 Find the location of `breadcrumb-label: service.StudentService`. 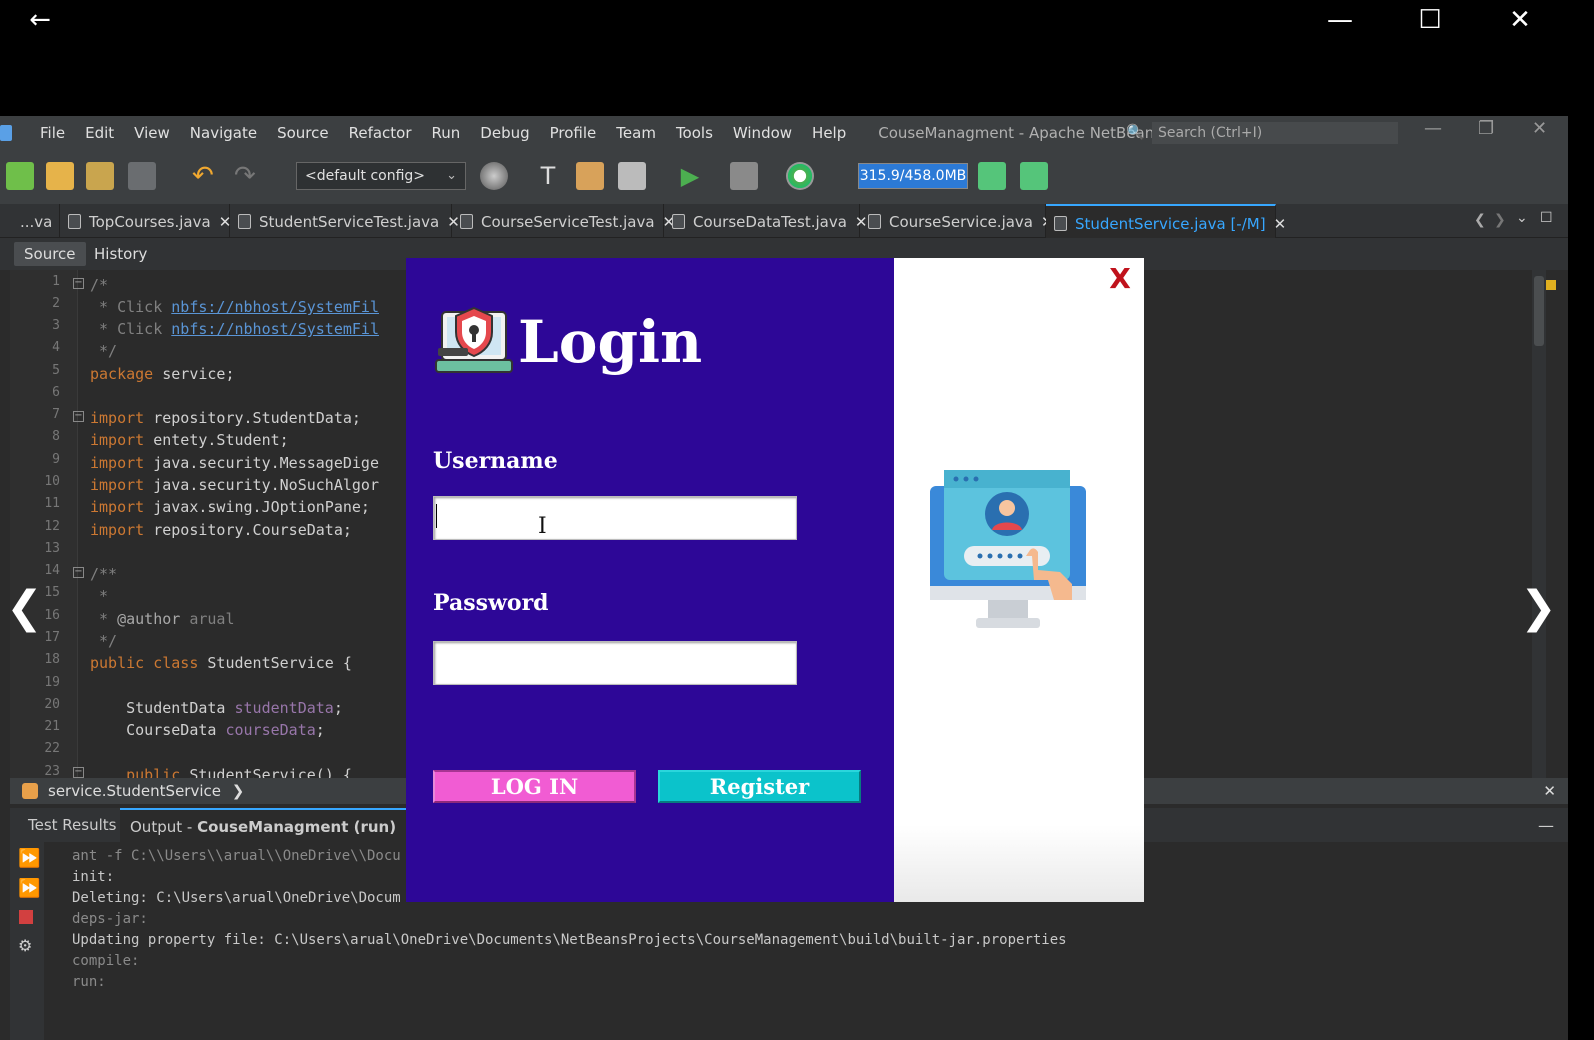

breadcrumb-label: service.StudentService is located at coordinates (134, 791).